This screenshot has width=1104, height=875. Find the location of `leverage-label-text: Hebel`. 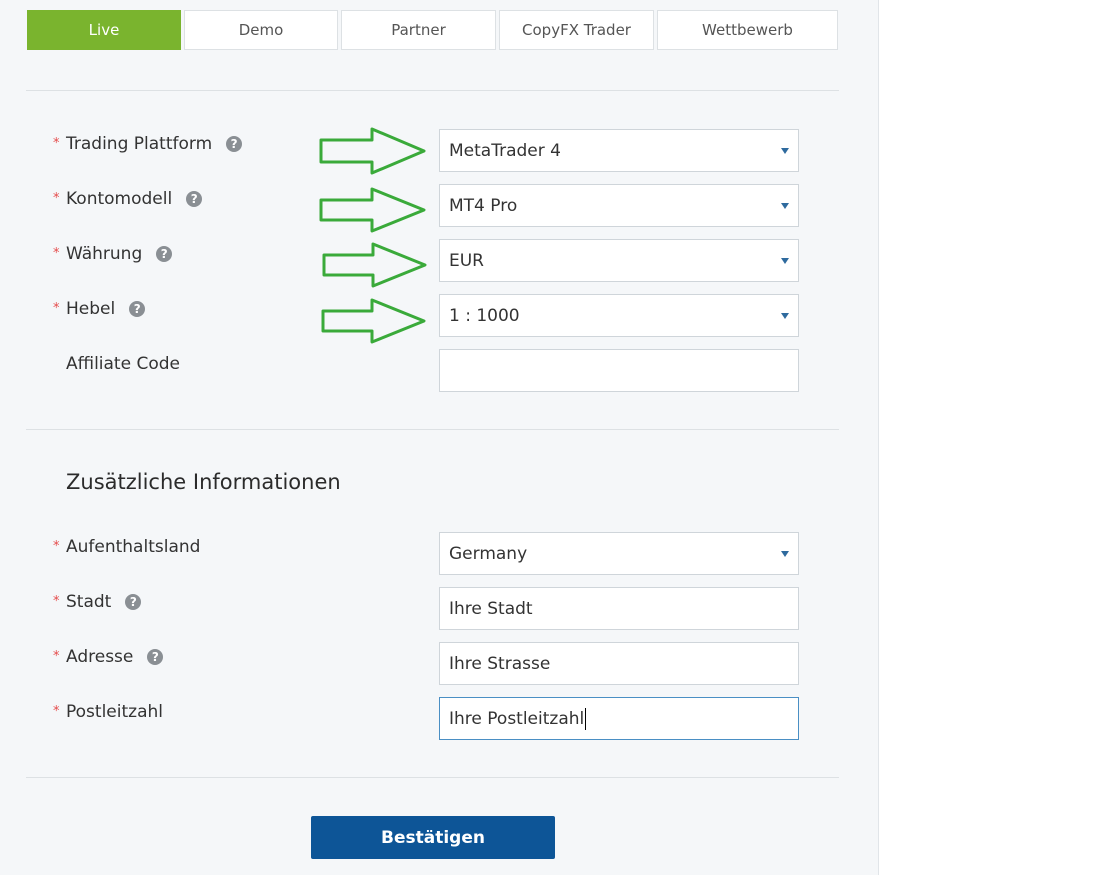

leverage-label-text: Hebel is located at coordinates (91, 309).